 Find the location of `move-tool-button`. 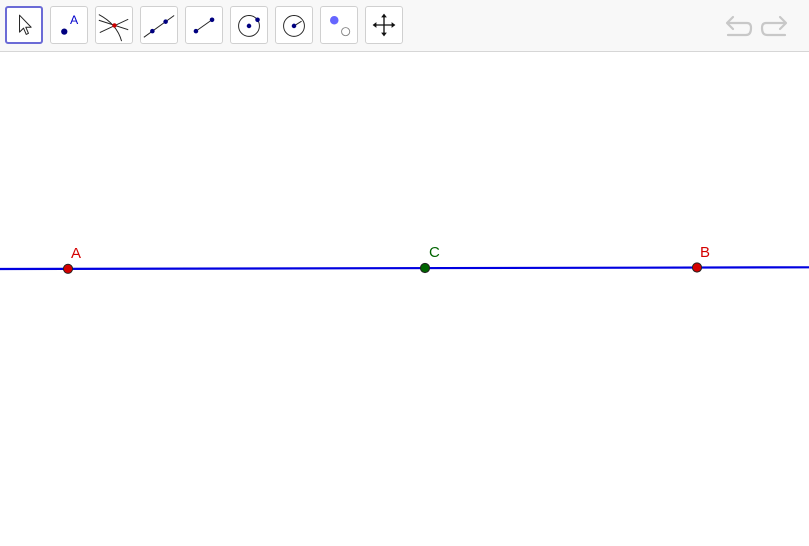

move-tool-button is located at coordinates (24, 25).